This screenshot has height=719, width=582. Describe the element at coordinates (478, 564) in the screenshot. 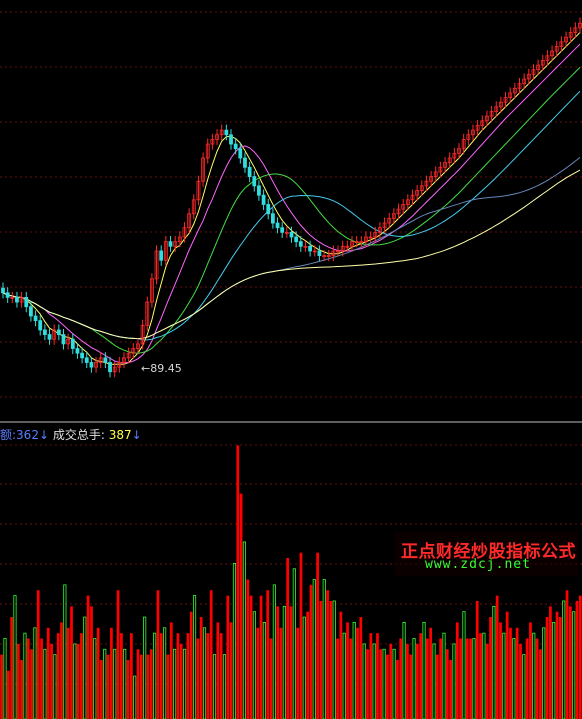

I see `watermark-url: www.zdcj.net` at that location.